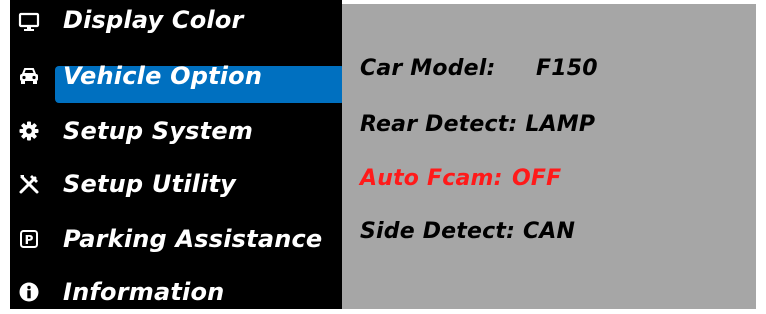  Describe the element at coordinates (158, 131) in the screenshot. I see `menu-item-label: Setup System` at that location.